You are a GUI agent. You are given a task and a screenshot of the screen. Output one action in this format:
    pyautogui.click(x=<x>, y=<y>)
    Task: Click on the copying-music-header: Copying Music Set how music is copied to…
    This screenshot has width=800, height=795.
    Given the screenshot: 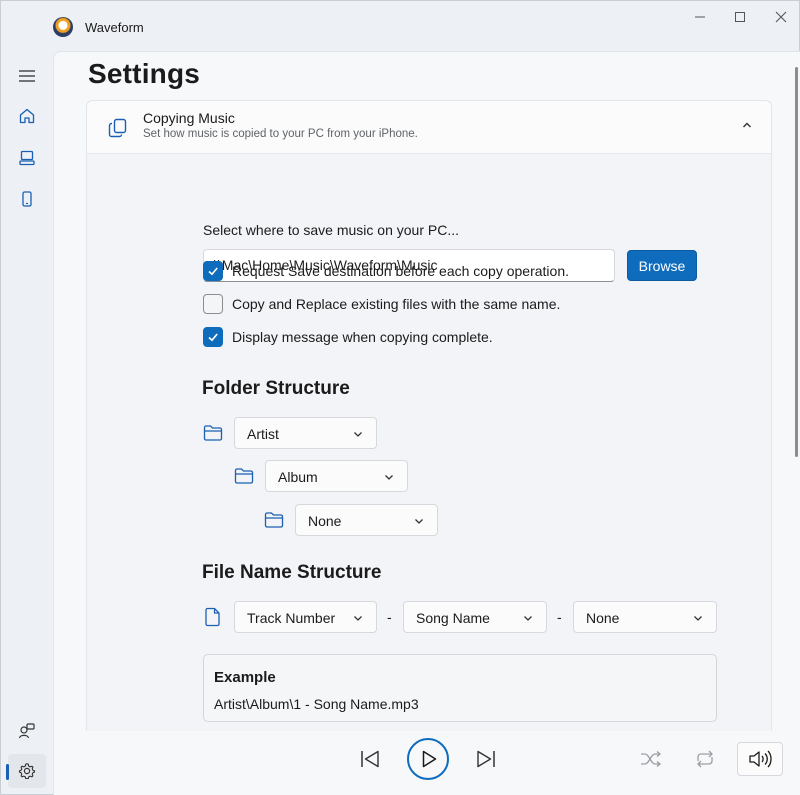 What is the action you would take?
    pyautogui.click(x=429, y=127)
    